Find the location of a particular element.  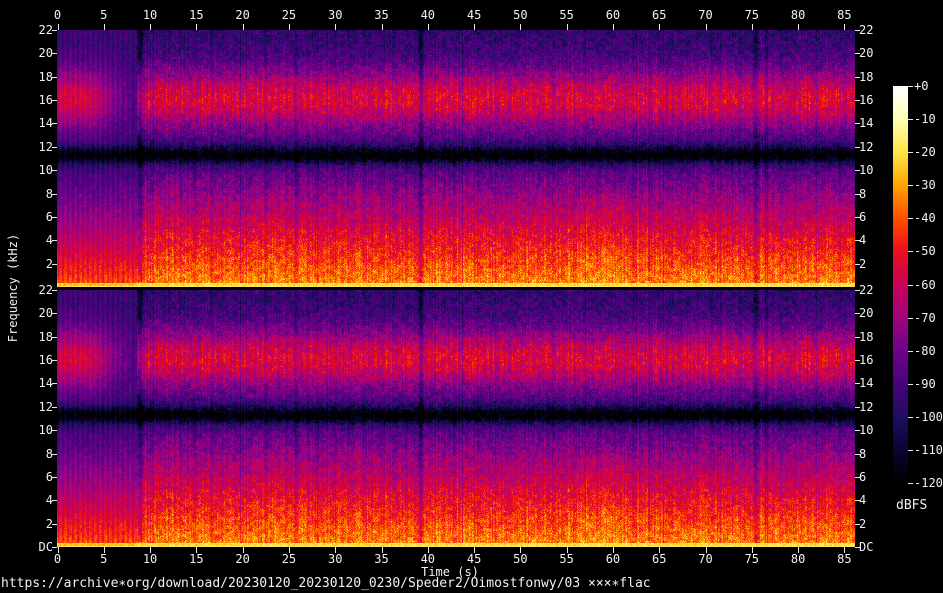

y-tick-label-left: DC is located at coordinates (45, 547).